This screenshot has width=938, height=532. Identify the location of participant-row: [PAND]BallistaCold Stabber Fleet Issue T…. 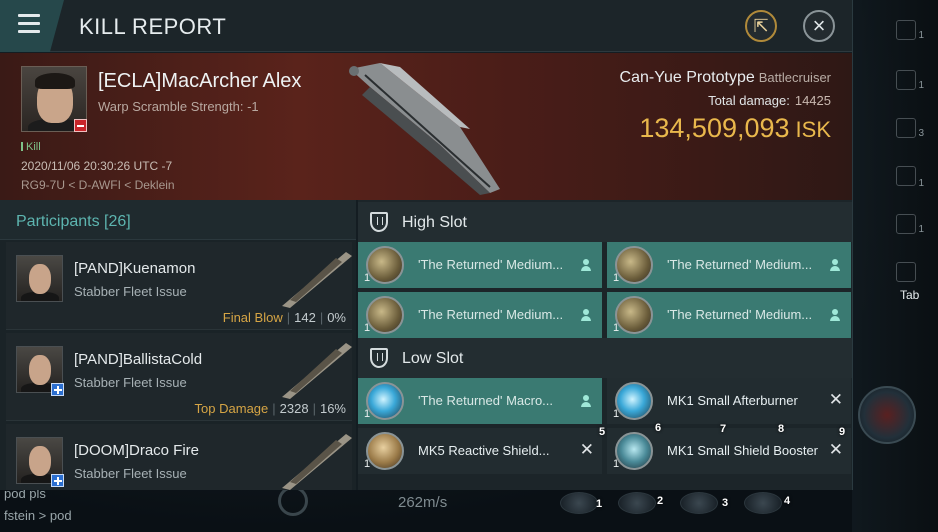
(179, 377).